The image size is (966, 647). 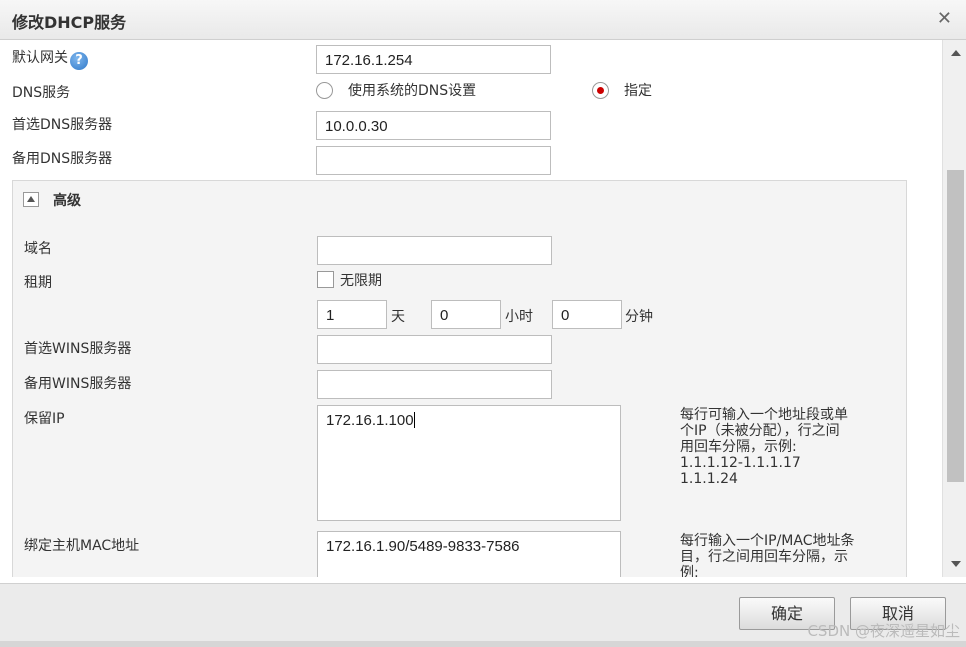 I want to click on backup-dns-input, so click(x=433, y=160).